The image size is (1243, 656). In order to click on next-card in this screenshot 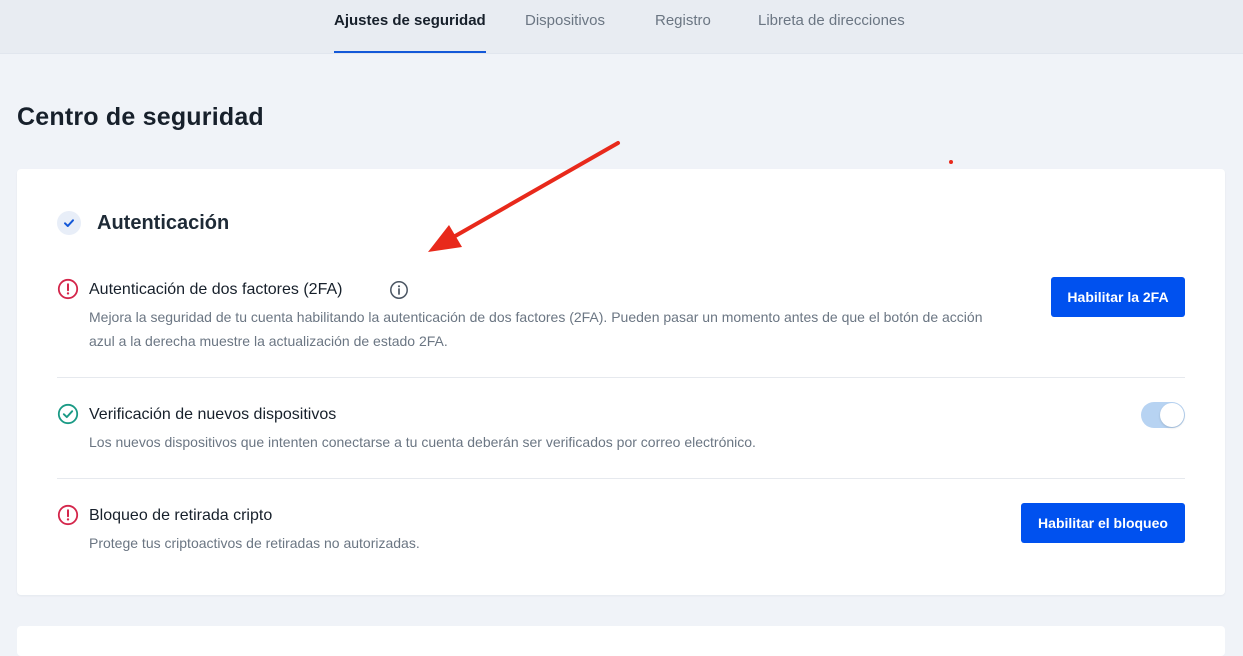, I will do `click(621, 641)`.